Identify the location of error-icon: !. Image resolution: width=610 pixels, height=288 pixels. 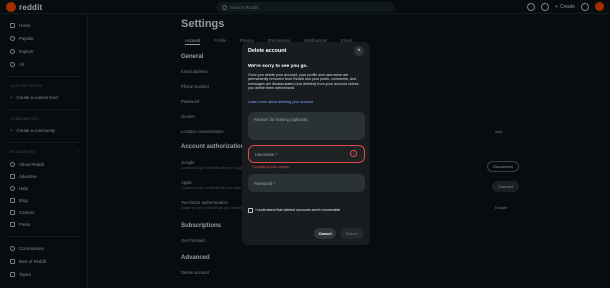
(353, 153).